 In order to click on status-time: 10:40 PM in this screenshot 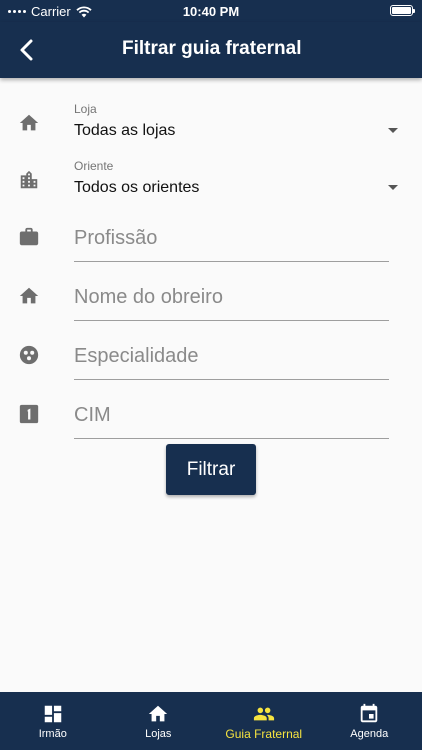, I will do `click(211, 11)`.